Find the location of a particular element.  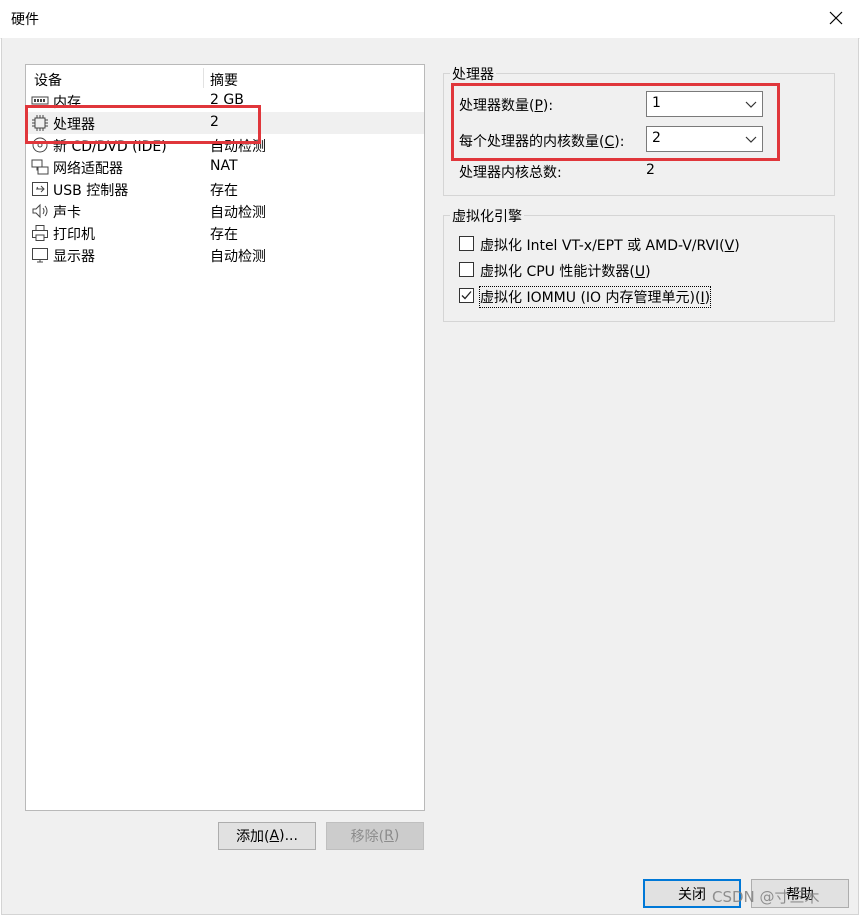

device-name: 网络适配器 is located at coordinates (88, 169).